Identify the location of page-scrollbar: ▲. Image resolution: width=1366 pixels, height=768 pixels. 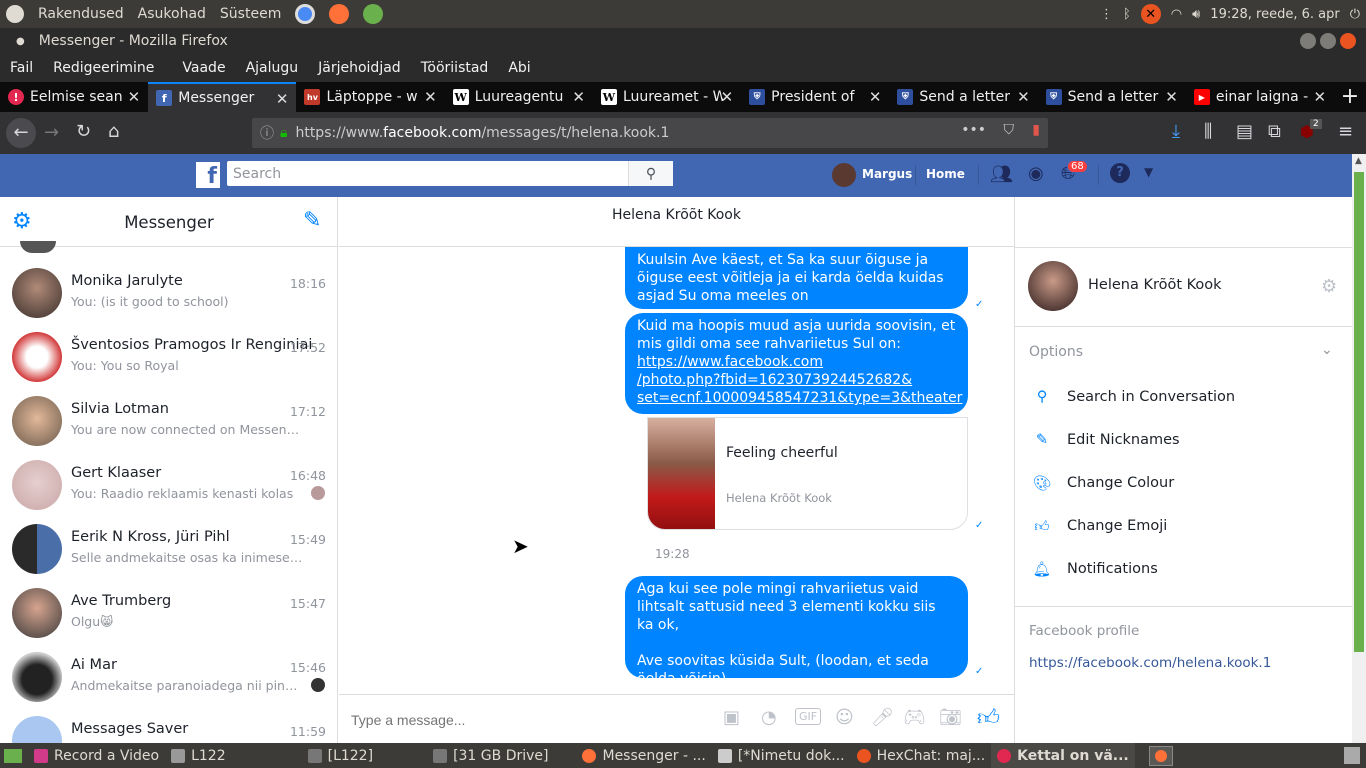
(1359, 448).